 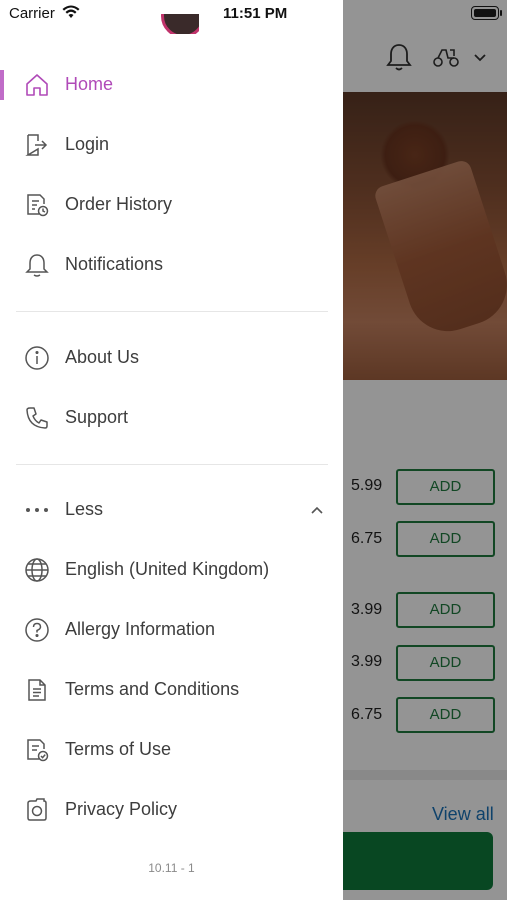 I want to click on menu-label: Notifications, so click(x=114, y=264).